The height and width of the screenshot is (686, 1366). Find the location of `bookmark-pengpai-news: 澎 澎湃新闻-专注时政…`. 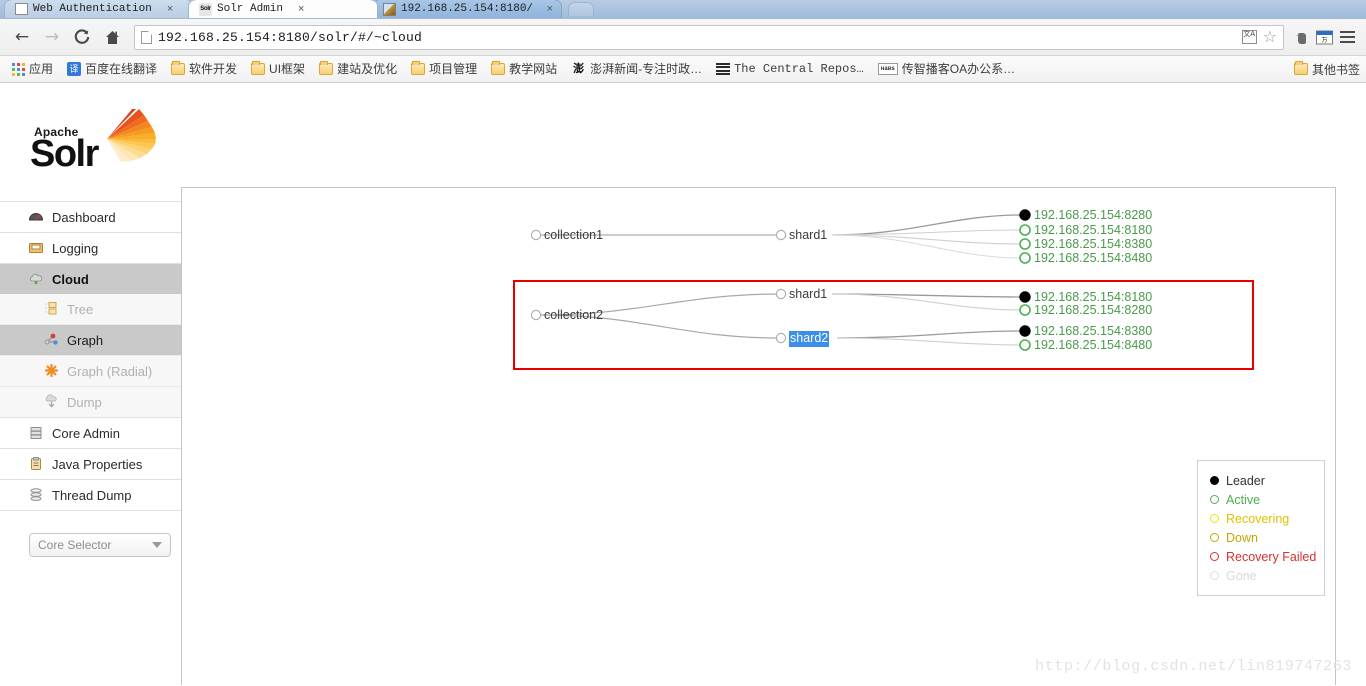

bookmark-pengpai-news: 澎 澎湃新闻-专注时政… is located at coordinates (636, 69).